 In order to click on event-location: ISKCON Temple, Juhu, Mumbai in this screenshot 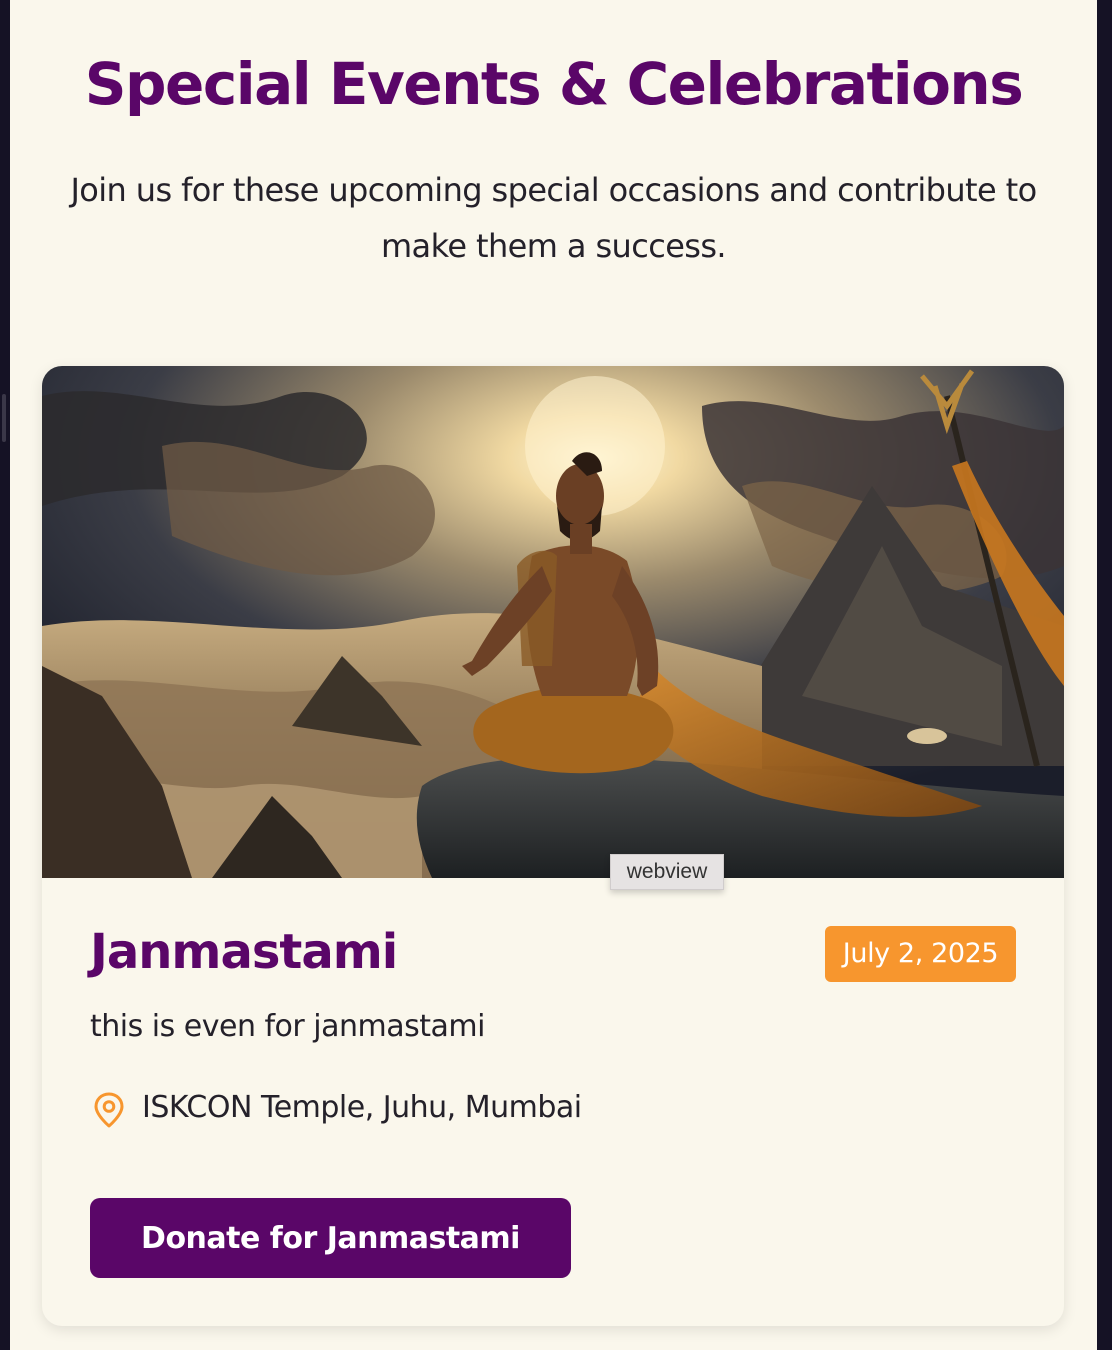, I will do `click(362, 1107)`.